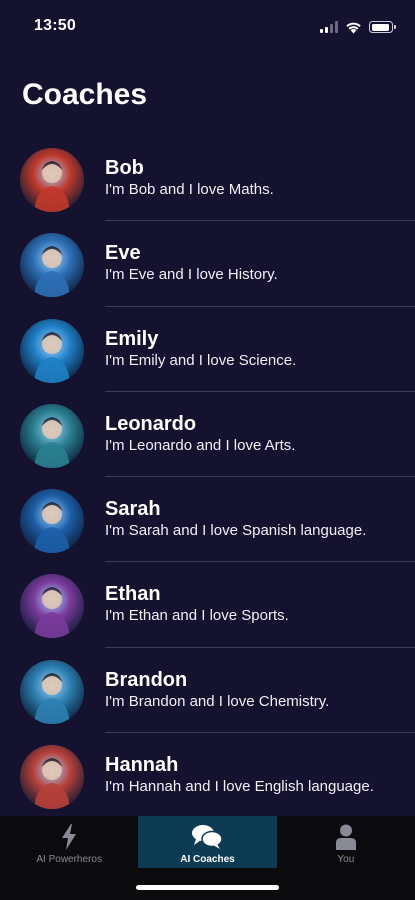 Image resolution: width=415 pixels, height=900 pixels. What do you see at coordinates (346, 859) in the screenshot?
I see `tab-label: You` at bounding box center [346, 859].